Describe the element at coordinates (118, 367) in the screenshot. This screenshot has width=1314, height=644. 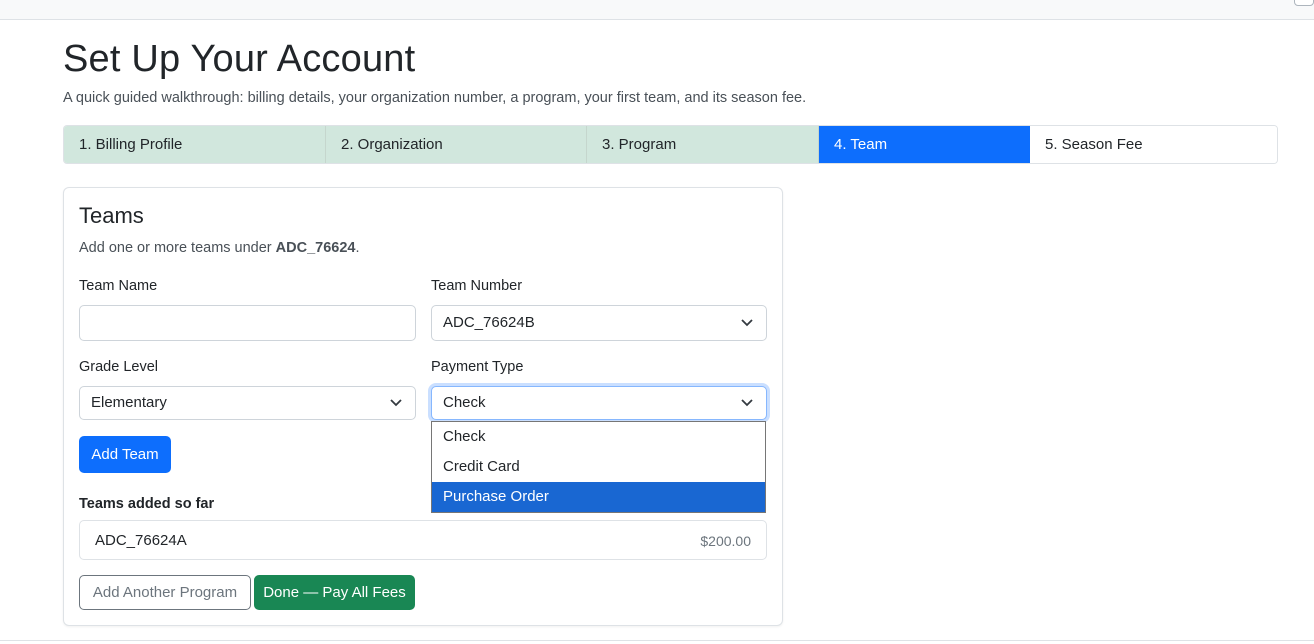
I see `grade-level-label: Grade Level` at that location.